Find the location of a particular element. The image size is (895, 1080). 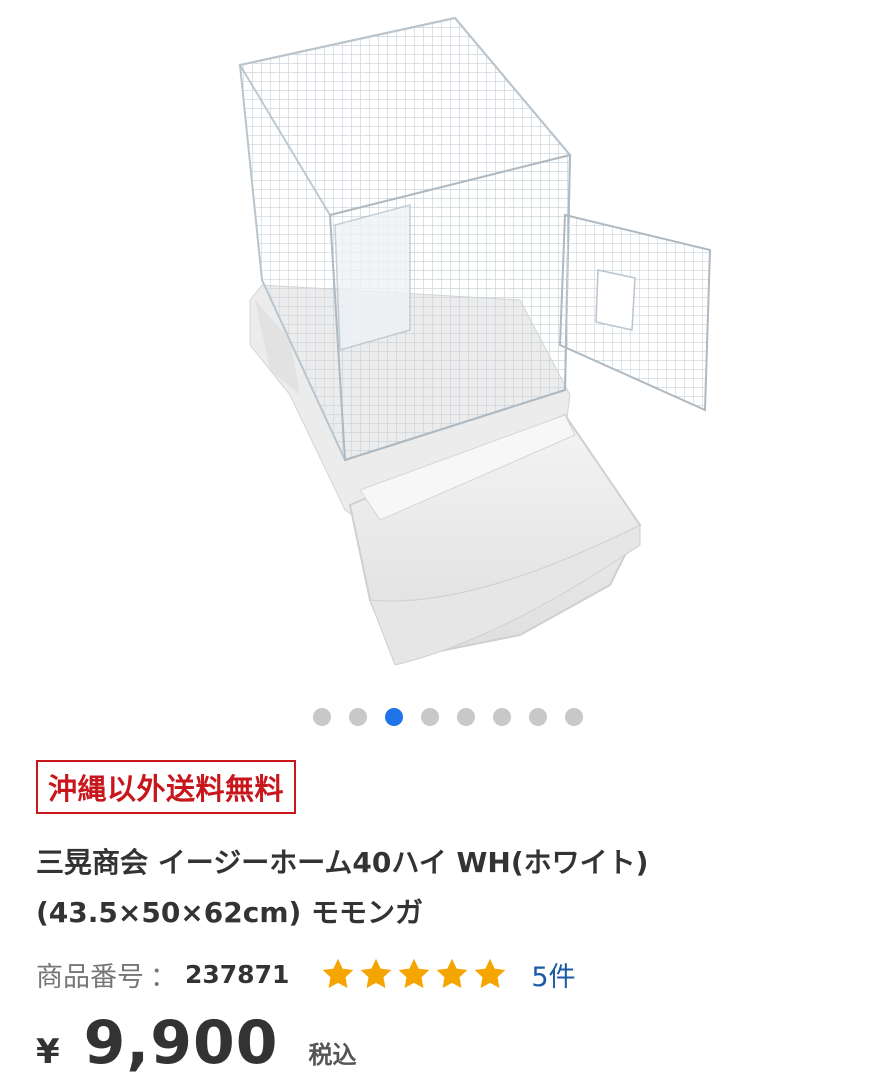

rating-stars is located at coordinates (414, 974).